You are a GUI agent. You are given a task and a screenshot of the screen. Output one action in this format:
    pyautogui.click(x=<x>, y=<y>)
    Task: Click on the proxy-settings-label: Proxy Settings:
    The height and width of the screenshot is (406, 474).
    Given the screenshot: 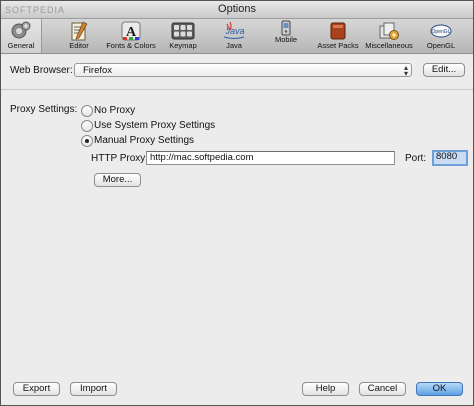 What is the action you would take?
    pyautogui.click(x=44, y=109)
    